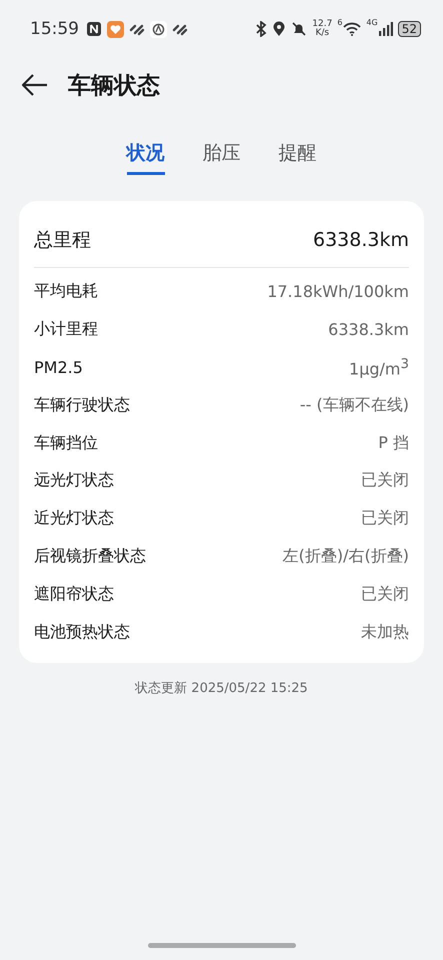 This screenshot has width=443, height=960. What do you see at coordinates (361, 240) in the screenshot?
I see `total-mileage-value: 6338.3km` at bounding box center [361, 240].